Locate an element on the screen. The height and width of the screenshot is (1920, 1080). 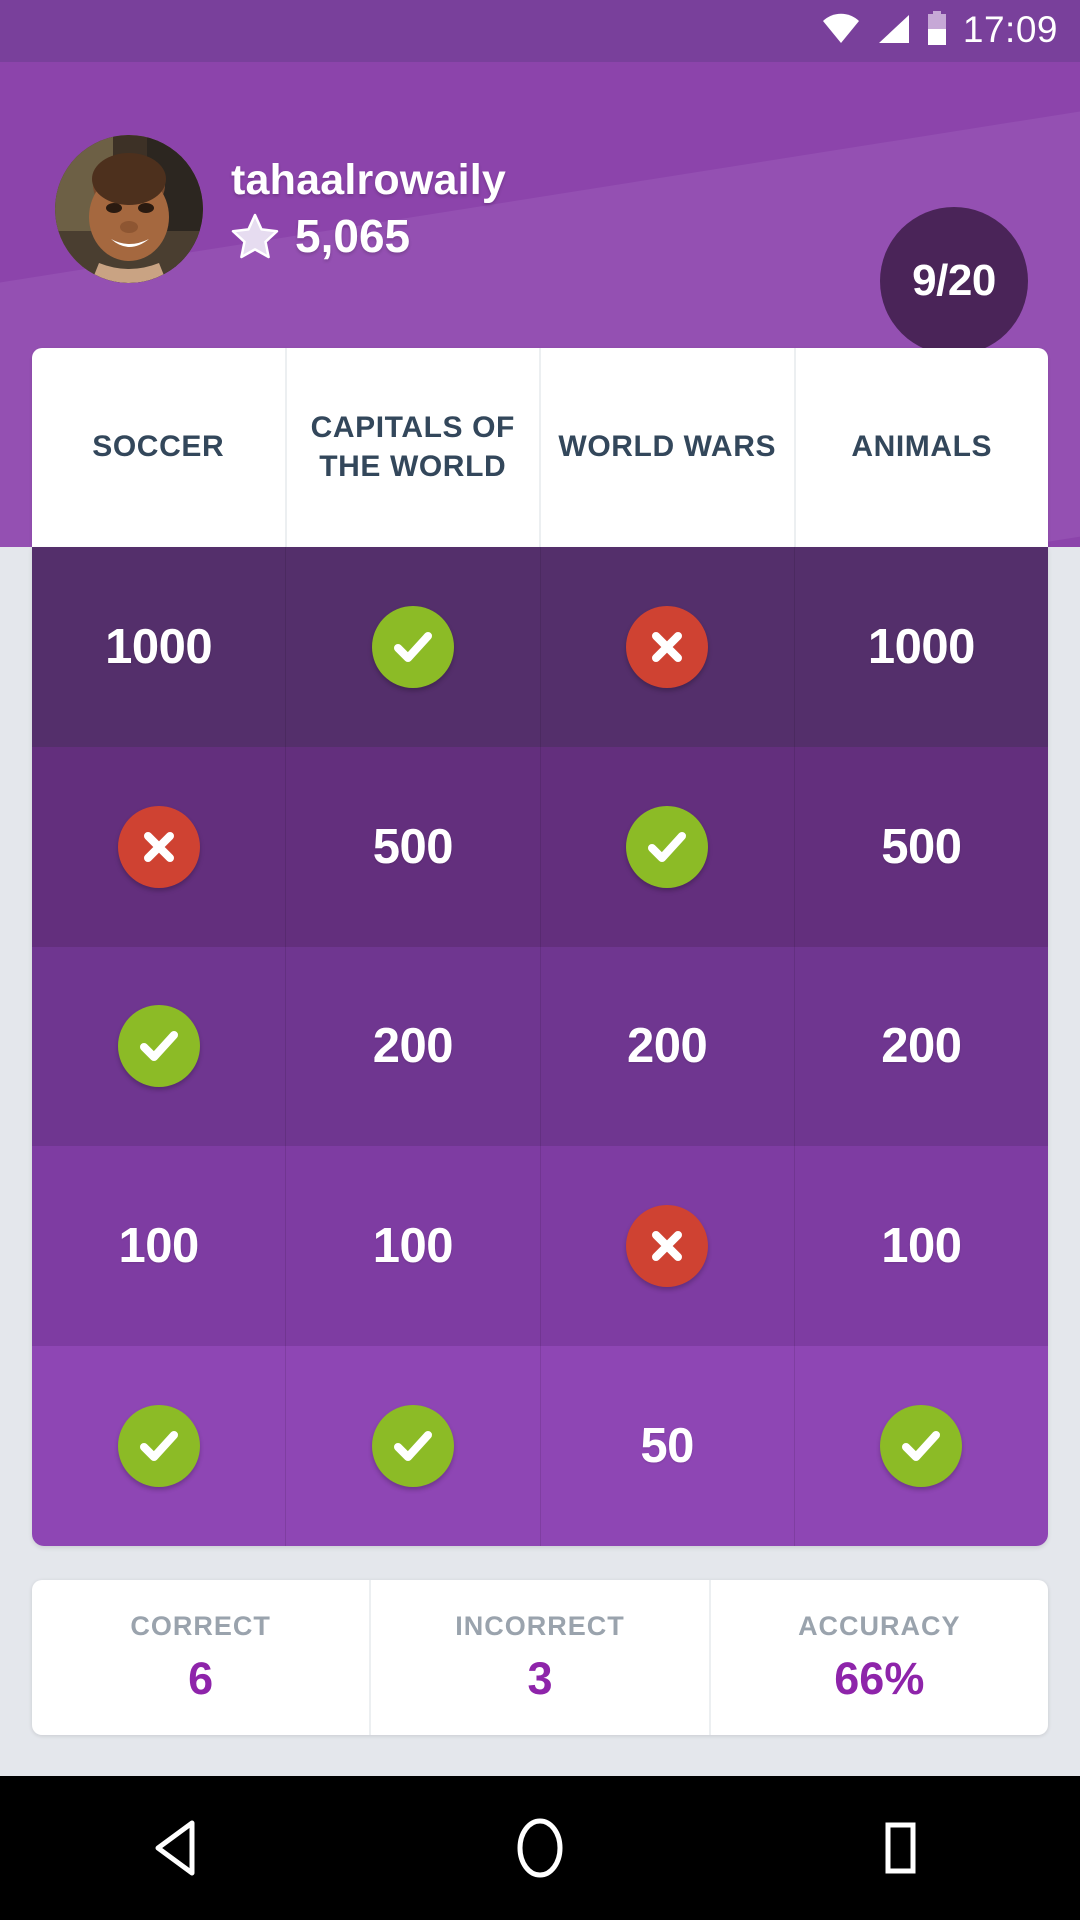
stat-incorrect: INCORRECT 3 is located at coordinates (541, 1657).